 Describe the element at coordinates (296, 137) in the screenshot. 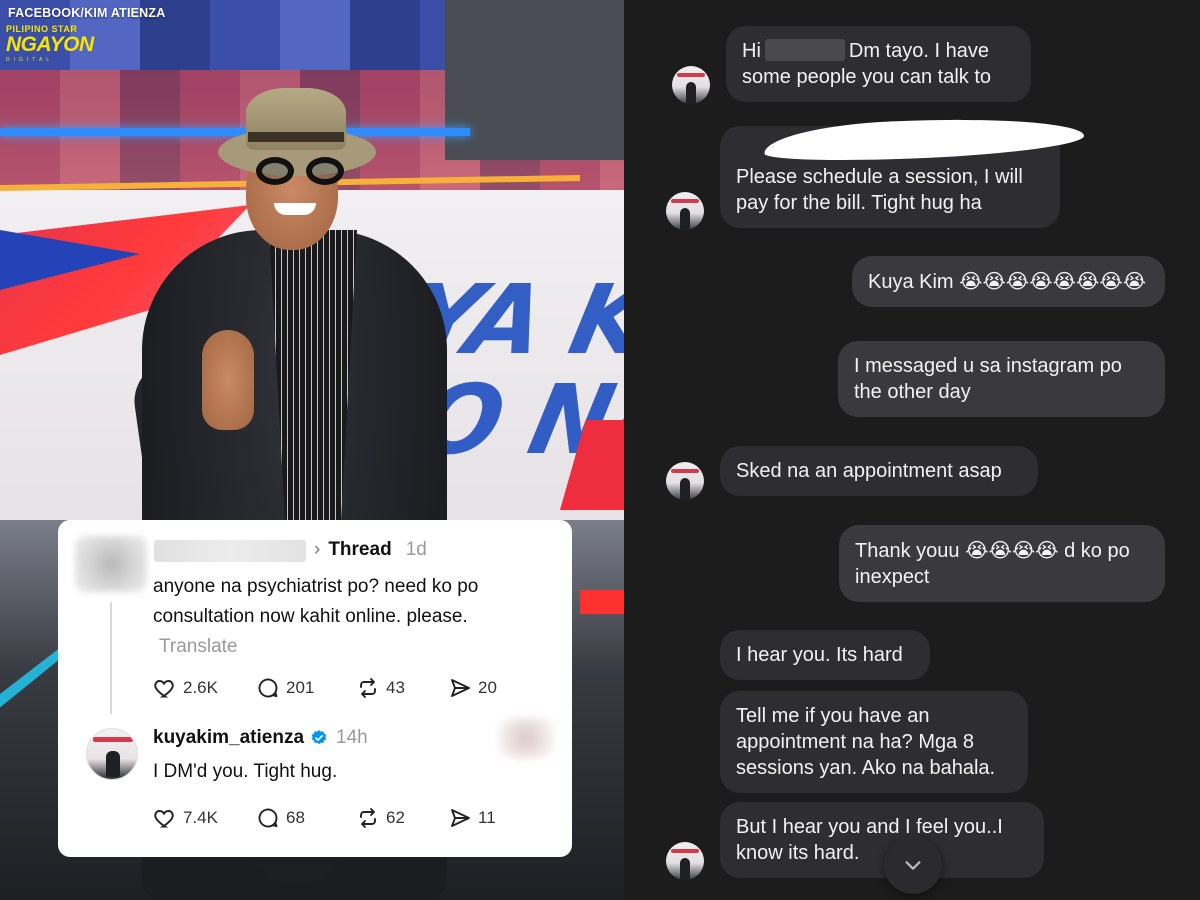

I see `person-hat-band` at that location.